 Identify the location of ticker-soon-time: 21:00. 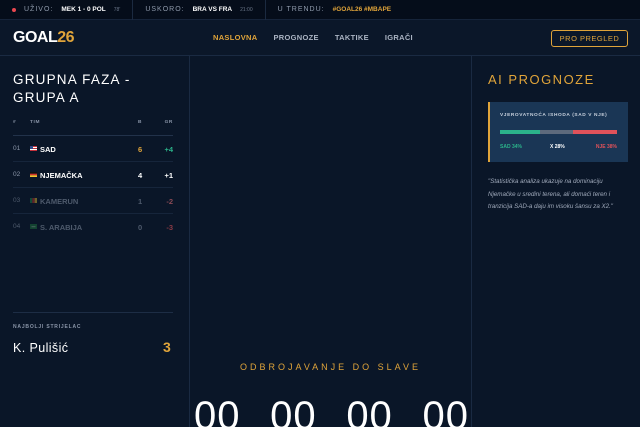
(246, 9).